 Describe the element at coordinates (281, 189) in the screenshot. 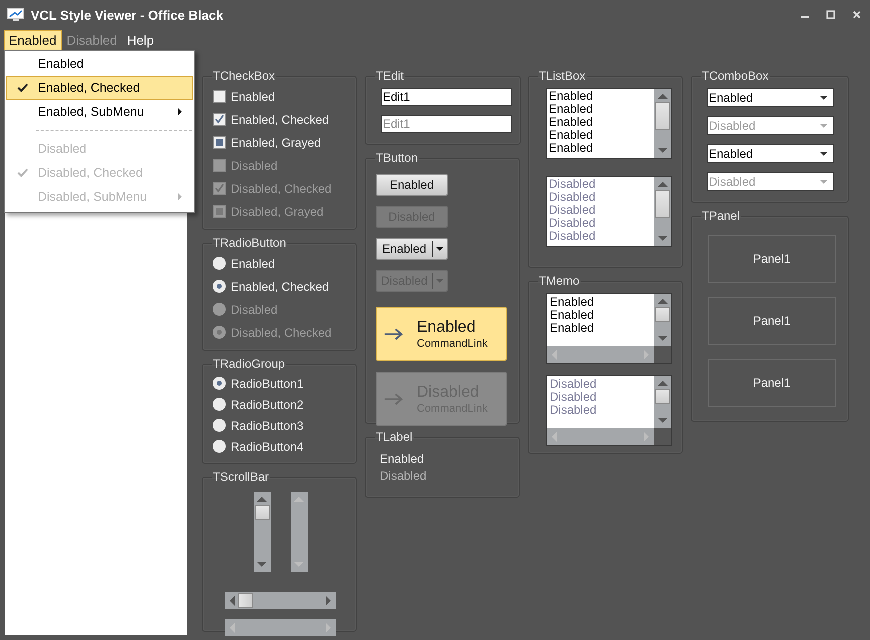

I see `checkbox-label: Disabled, Checked` at that location.